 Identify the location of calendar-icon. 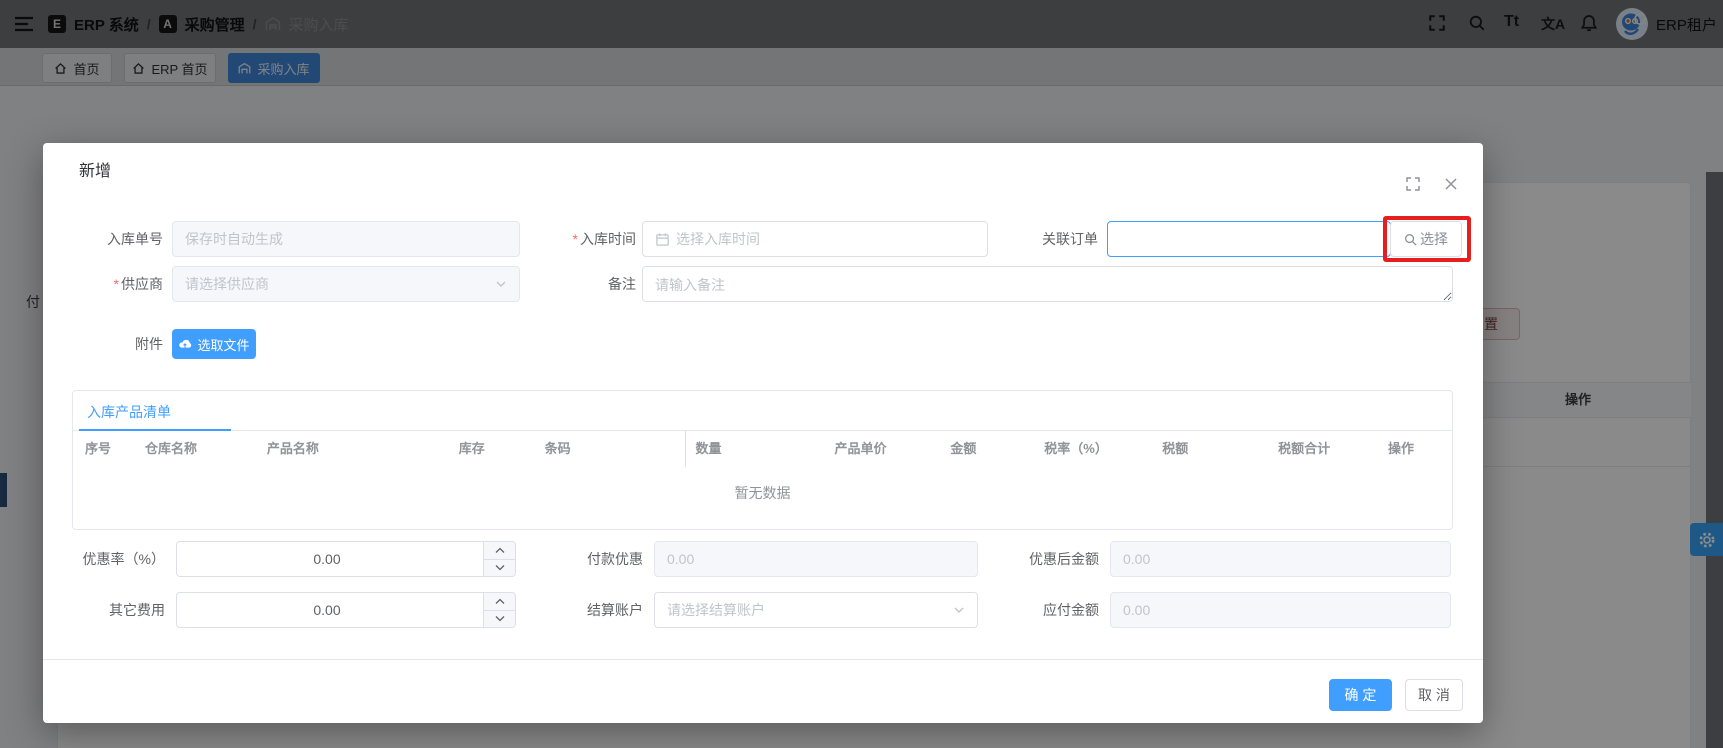
(662, 239).